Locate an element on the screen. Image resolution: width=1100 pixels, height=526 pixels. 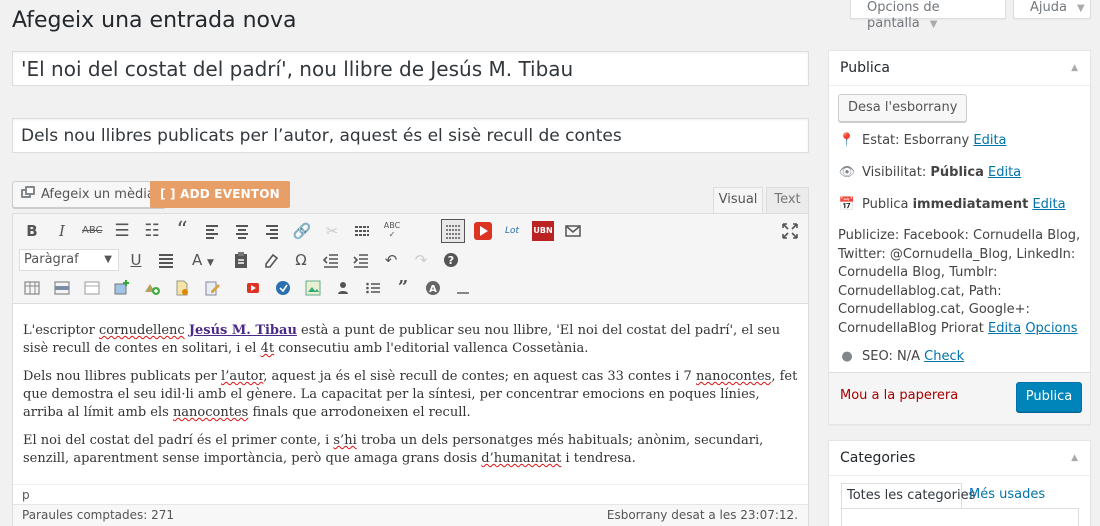
gallery-icon is located at coordinates (313, 288).